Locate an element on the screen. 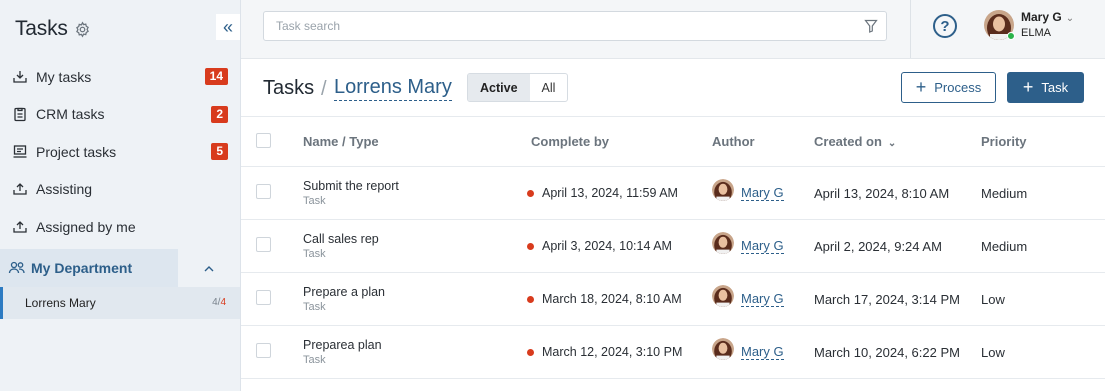 Image resolution: width=1105 pixels, height=391 pixels. filter-icon is located at coordinates (871, 26).